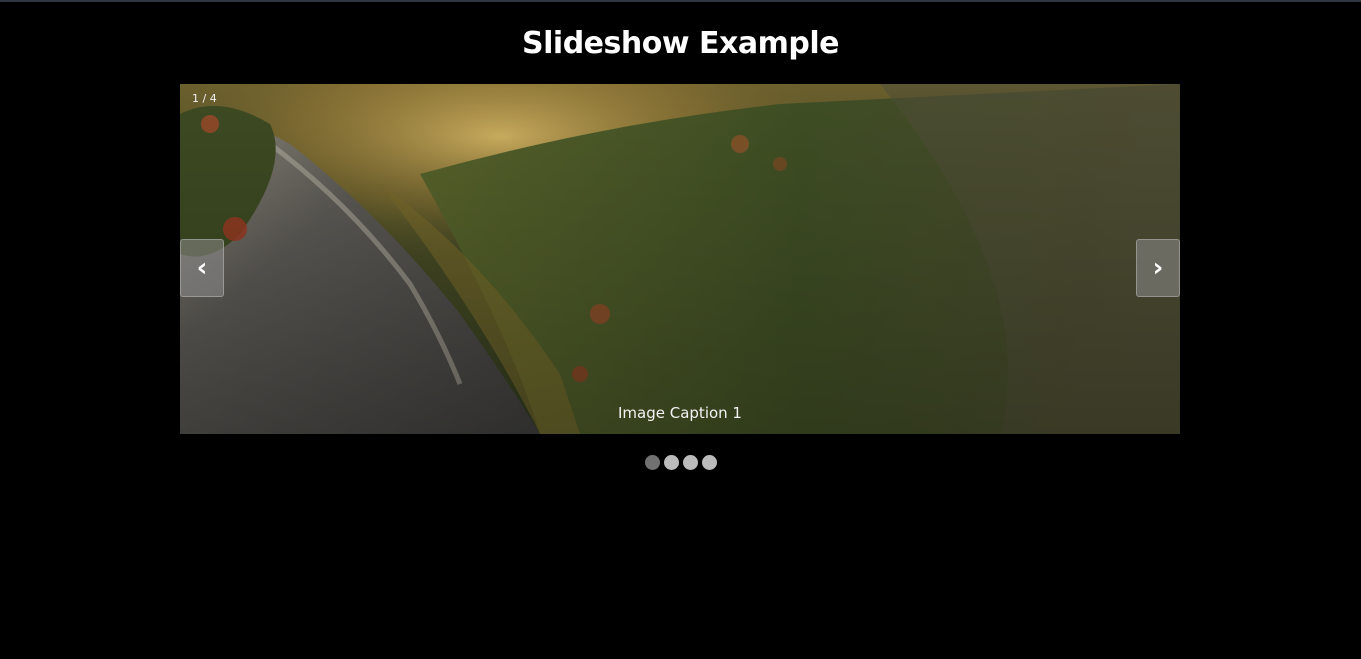 The width and height of the screenshot is (1361, 659). What do you see at coordinates (680, 43) in the screenshot?
I see `page-title: Slideshow Example` at bounding box center [680, 43].